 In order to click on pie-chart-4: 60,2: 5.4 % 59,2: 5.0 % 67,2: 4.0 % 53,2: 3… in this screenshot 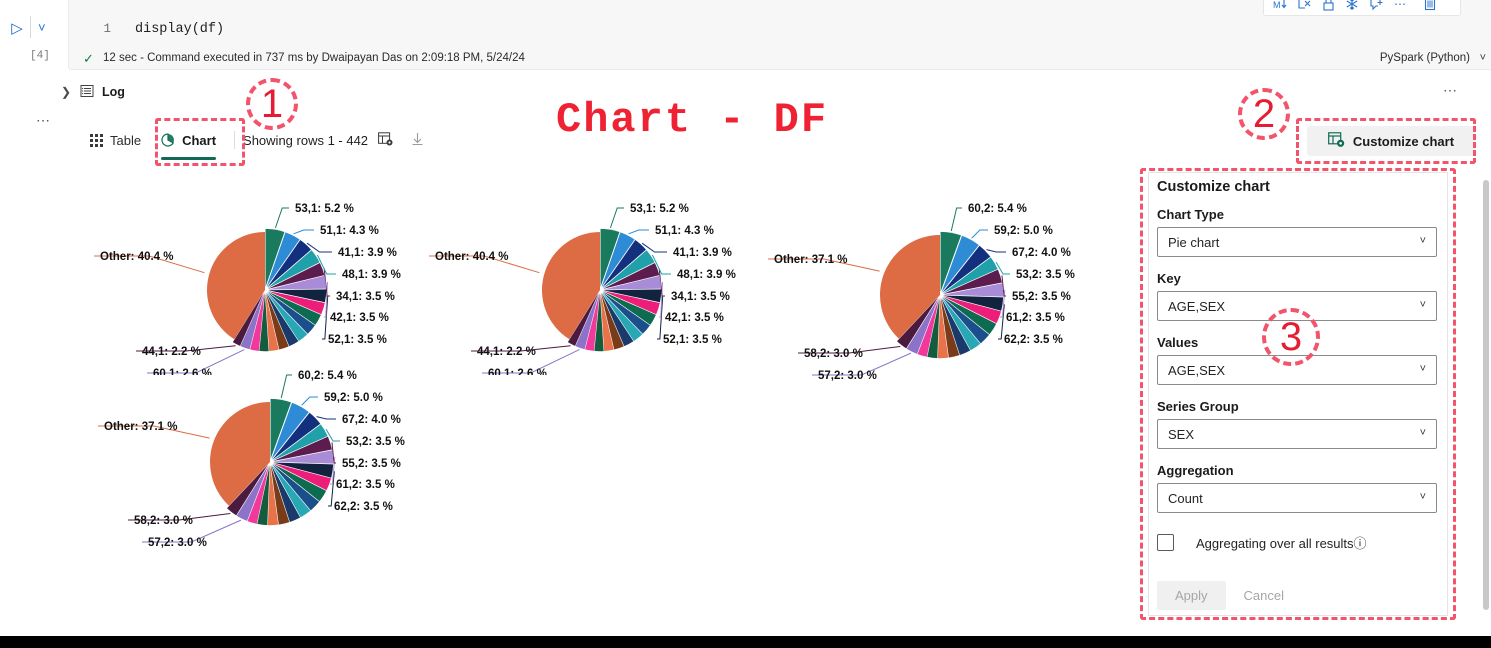, I will do `click(260, 452)`.